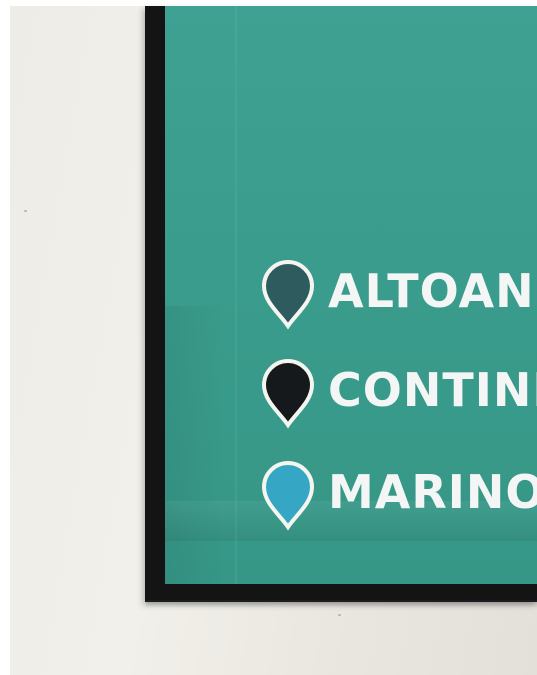  Describe the element at coordinates (432, 492) in the screenshot. I see `legend-label: MARINO` at that location.